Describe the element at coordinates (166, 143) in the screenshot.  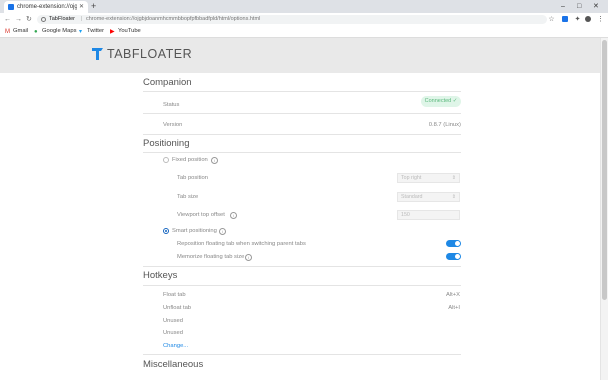
I see `positioning-section-title: Positioning` at that location.